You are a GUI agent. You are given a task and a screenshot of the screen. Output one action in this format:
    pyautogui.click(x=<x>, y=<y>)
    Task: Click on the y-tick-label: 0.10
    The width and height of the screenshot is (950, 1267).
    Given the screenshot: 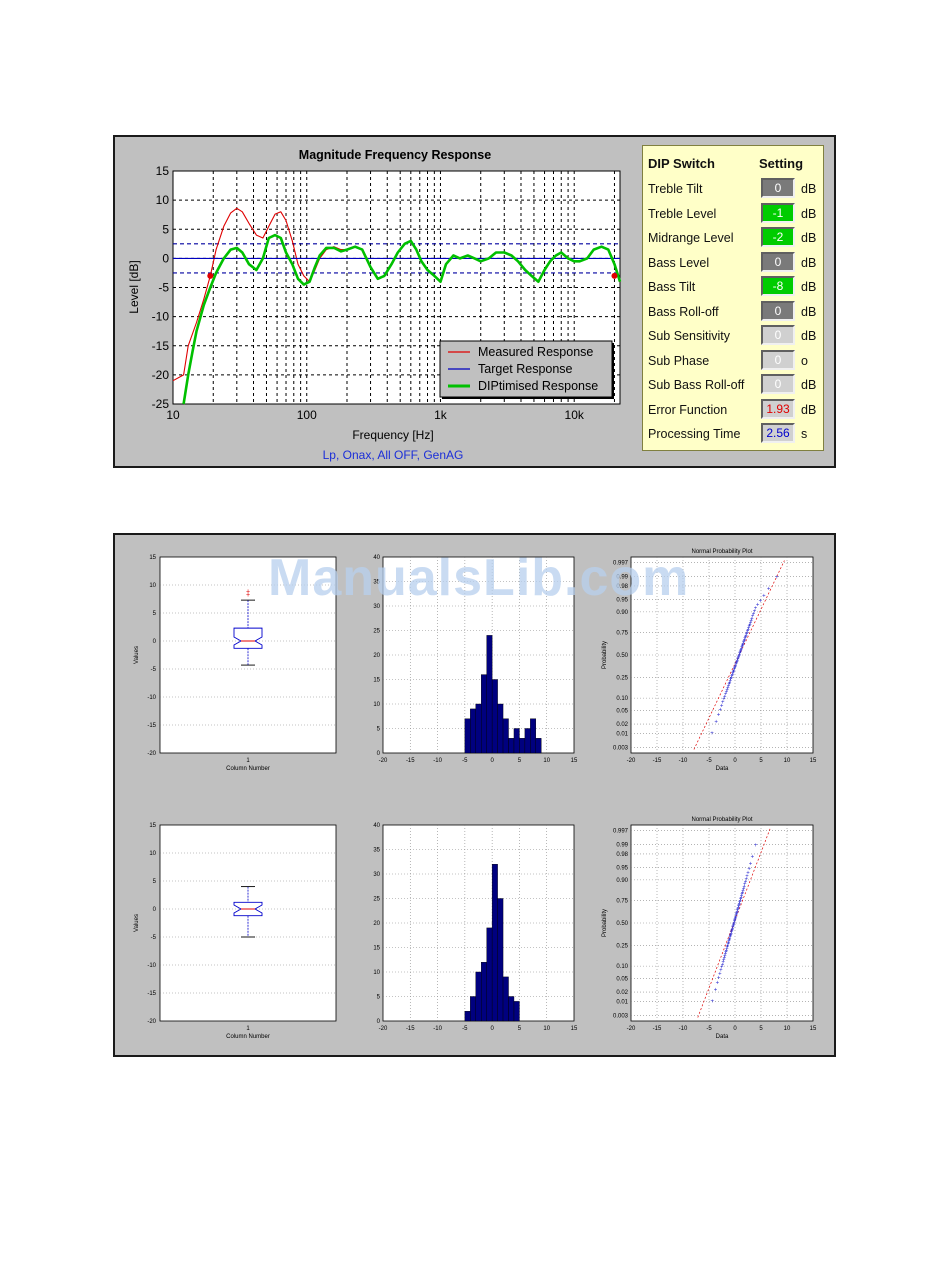 What is the action you would take?
    pyautogui.click(x=622, y=967)
    